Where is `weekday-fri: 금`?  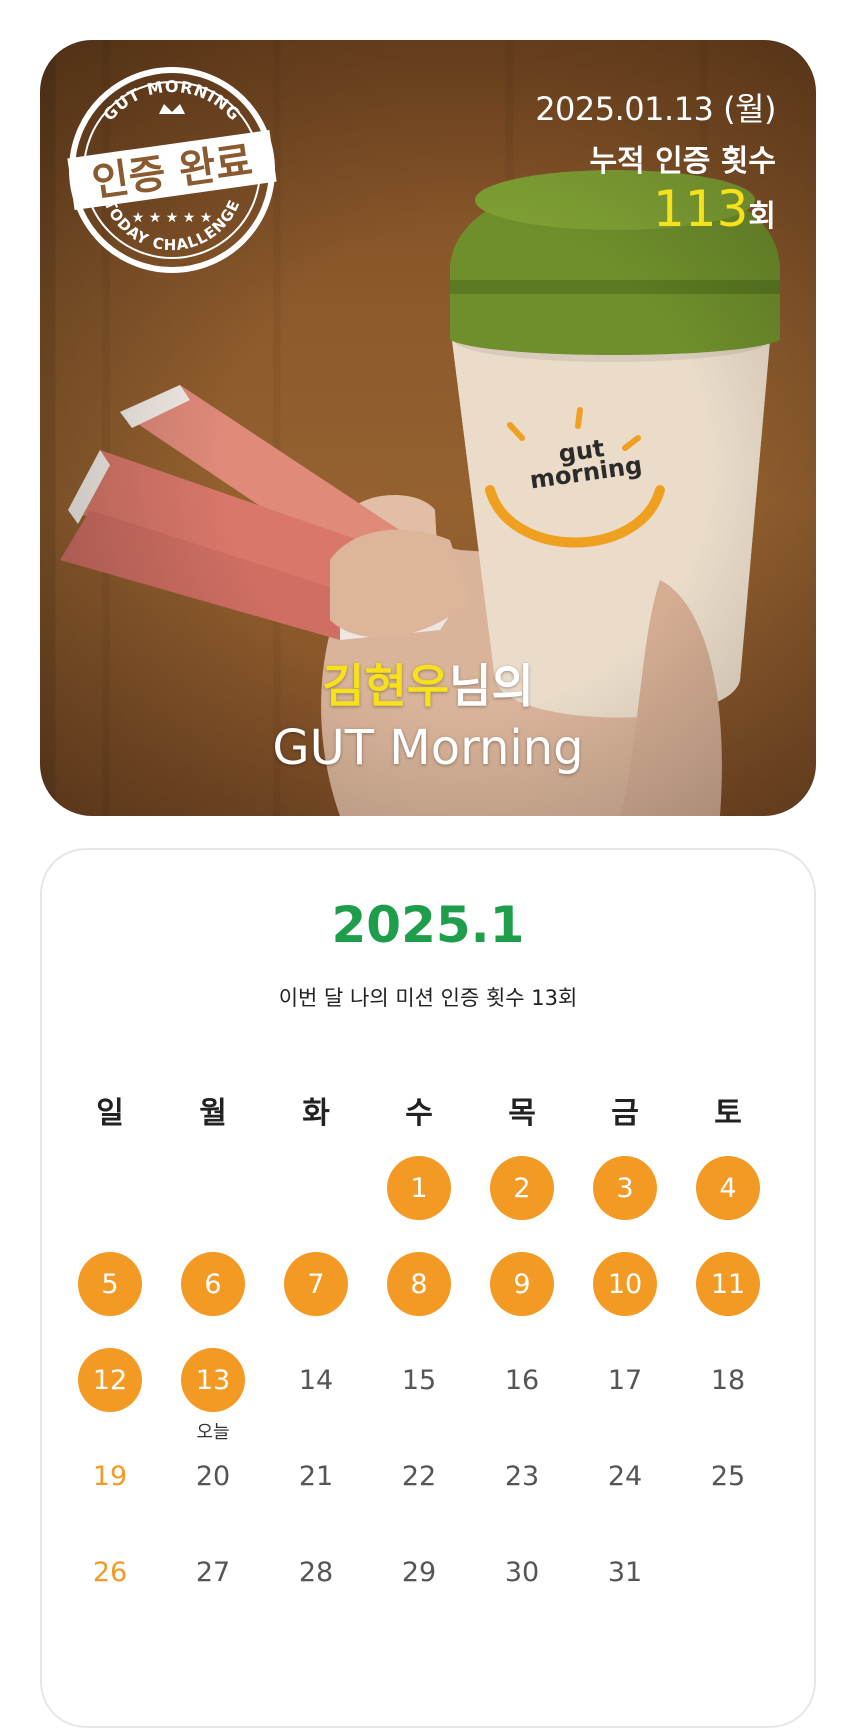 weekday-fri: 금 is located at coordinates (625, 1113).